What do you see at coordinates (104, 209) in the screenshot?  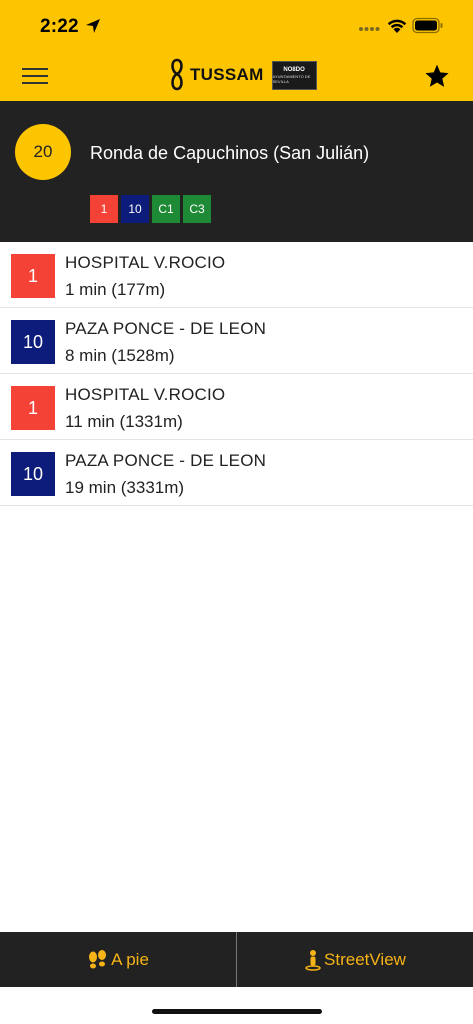 I see `line-chip-1: 1` at bounding box center [104, 209].